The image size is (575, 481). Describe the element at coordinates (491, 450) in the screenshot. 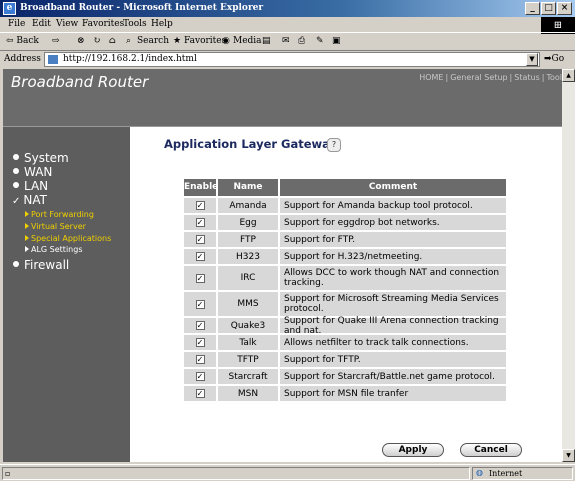

I see `cancel-button: Cancel` at that location.